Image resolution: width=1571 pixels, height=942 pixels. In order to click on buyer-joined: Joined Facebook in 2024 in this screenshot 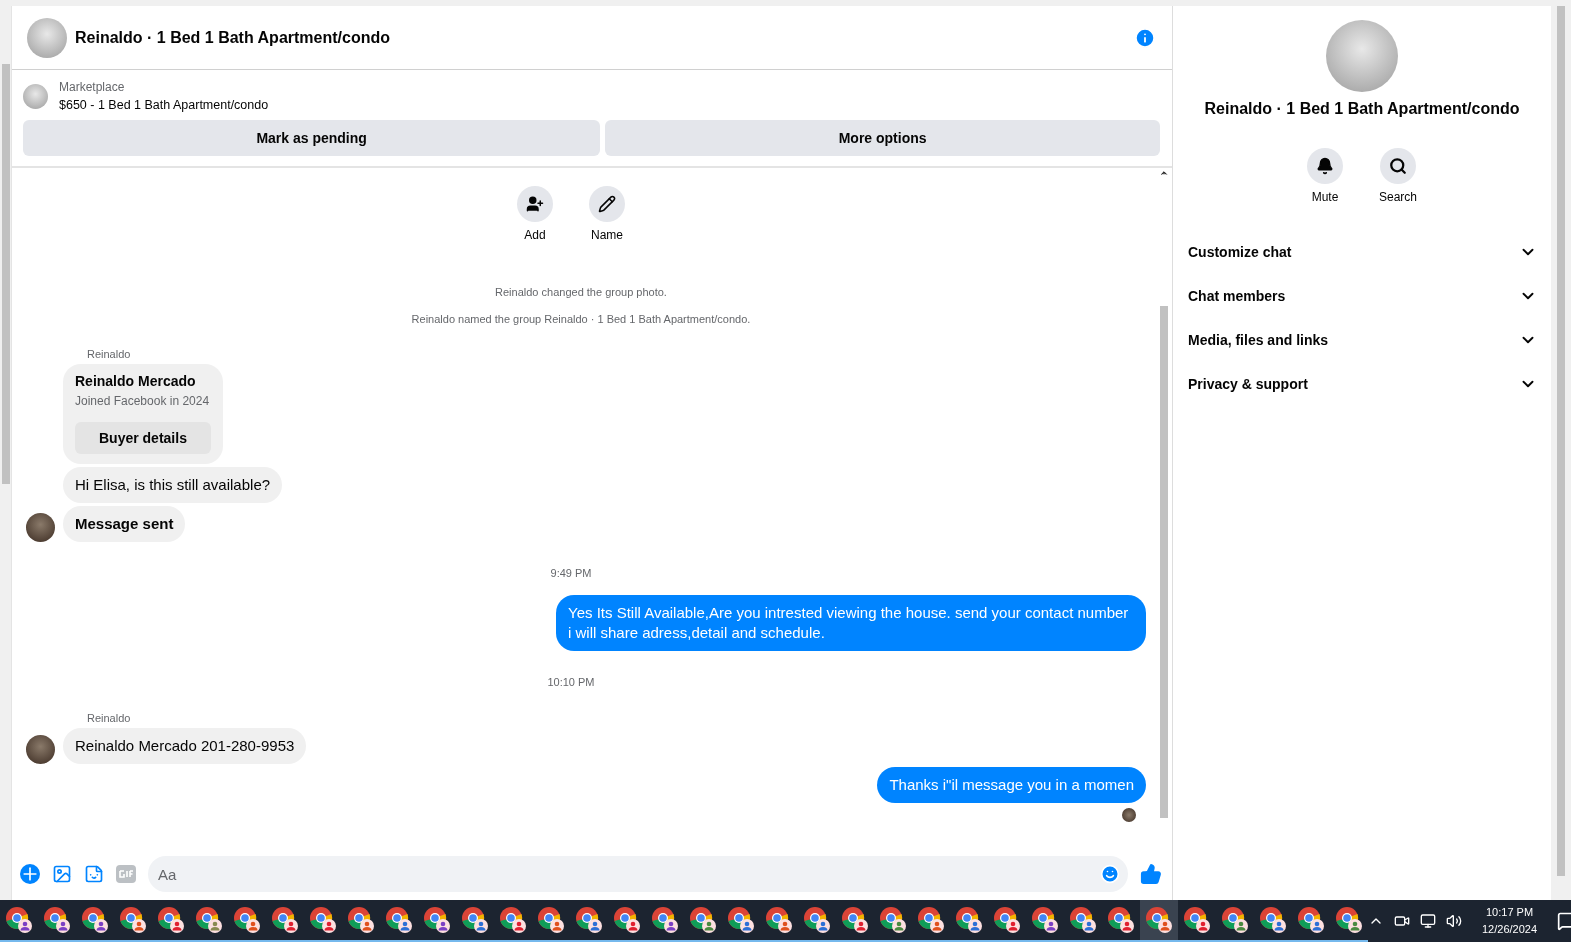, I will do `click(143, 401)`.